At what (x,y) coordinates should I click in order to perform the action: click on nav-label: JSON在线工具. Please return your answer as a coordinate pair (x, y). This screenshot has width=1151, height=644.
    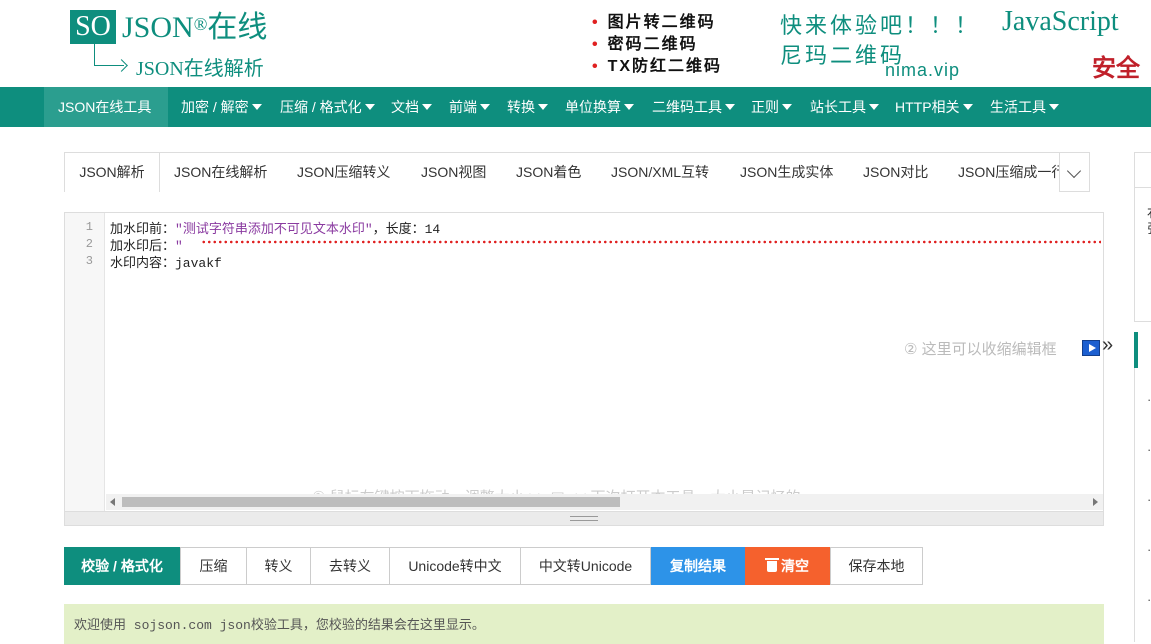
    Looking at the image, I should click on (105, 107).